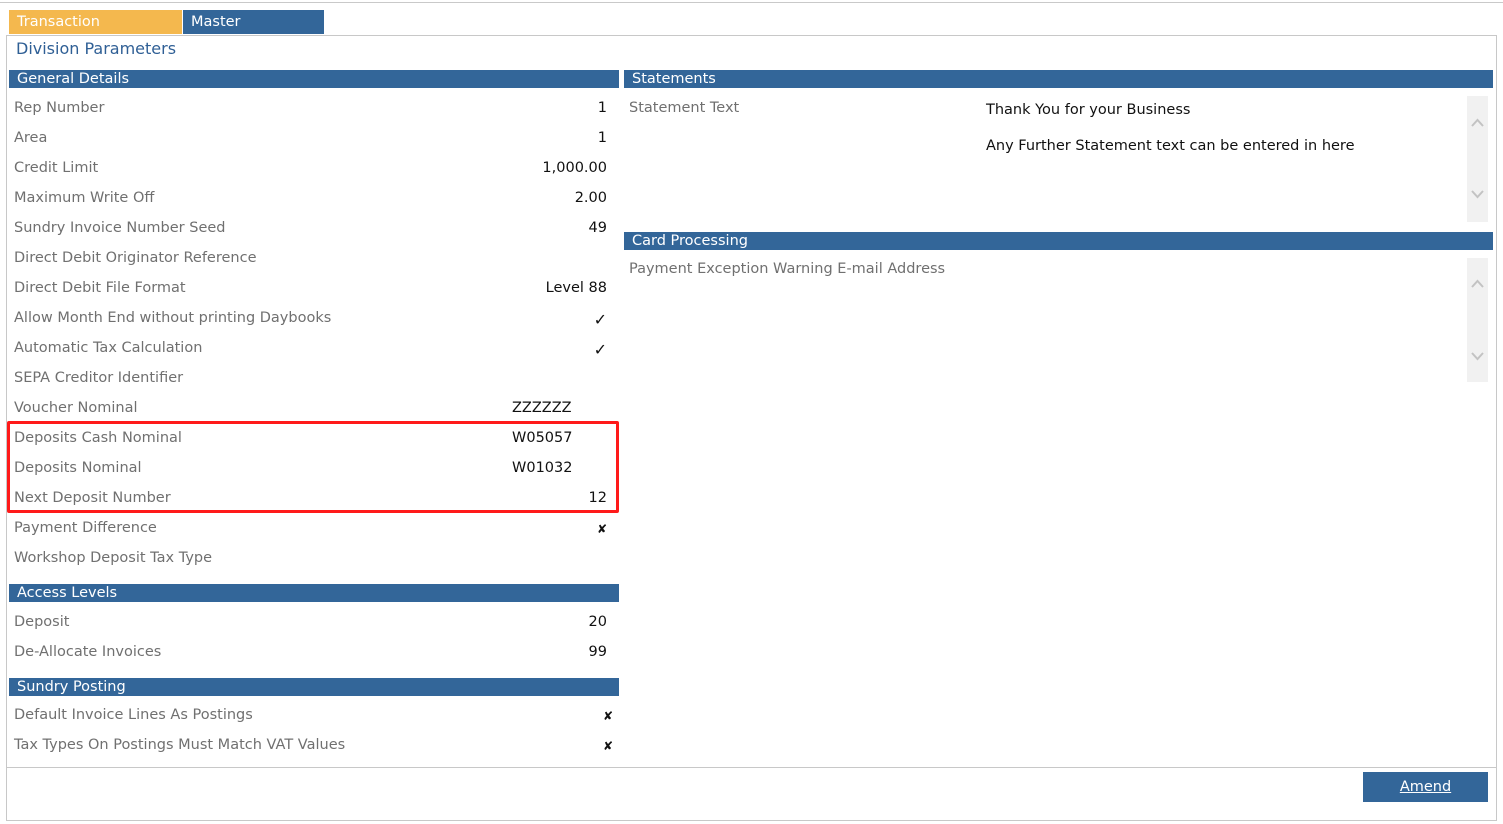  What do you see at coordinates (113, 558) in the screenshot?
I see `field-label: Workshop Deposit Tax Type` at bounding box center [113, 558].